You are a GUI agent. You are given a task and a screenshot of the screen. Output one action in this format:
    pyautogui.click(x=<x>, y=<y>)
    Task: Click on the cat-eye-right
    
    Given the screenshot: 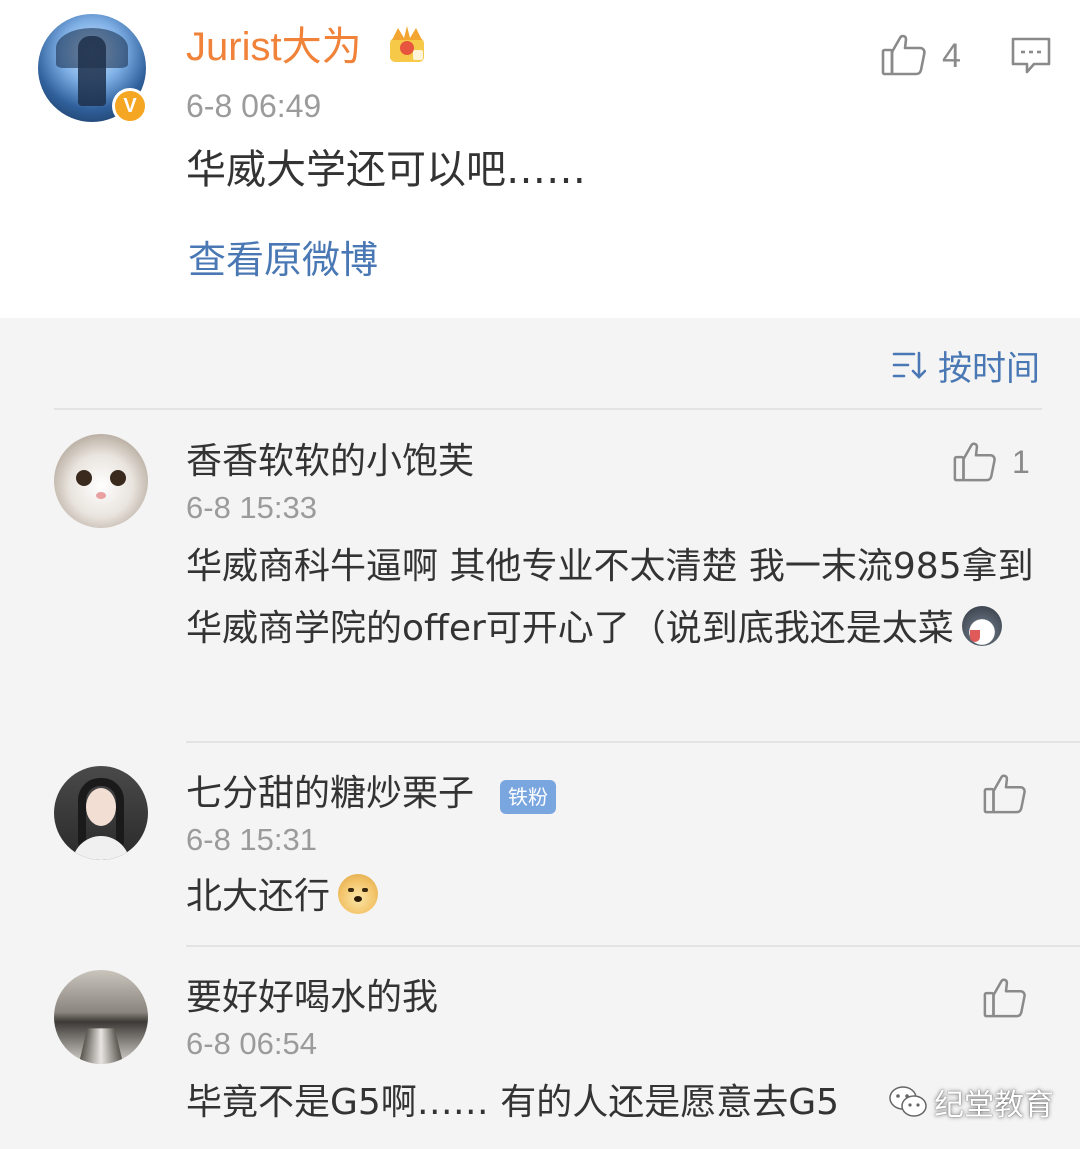 What is the action you would take?
    pyautogui.click(x=118, y=478)
    